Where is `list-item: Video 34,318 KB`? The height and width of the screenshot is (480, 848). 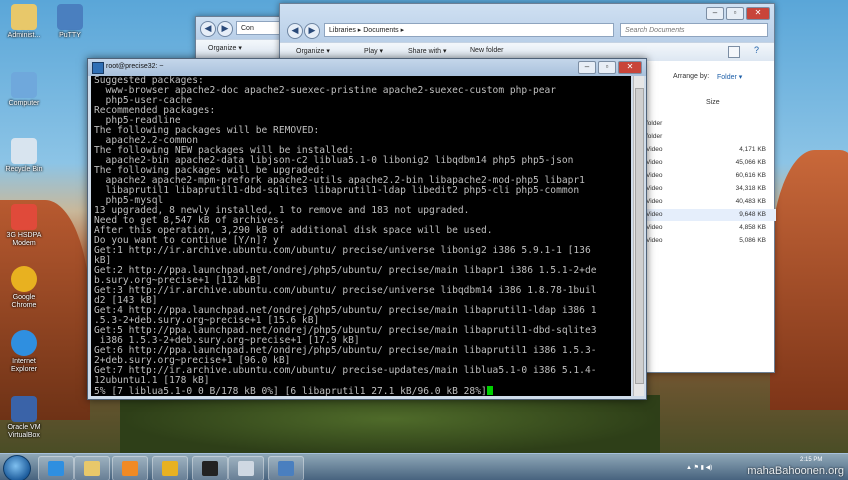
list-item: Video 34,318 KB is located at coordinates (711, 189).